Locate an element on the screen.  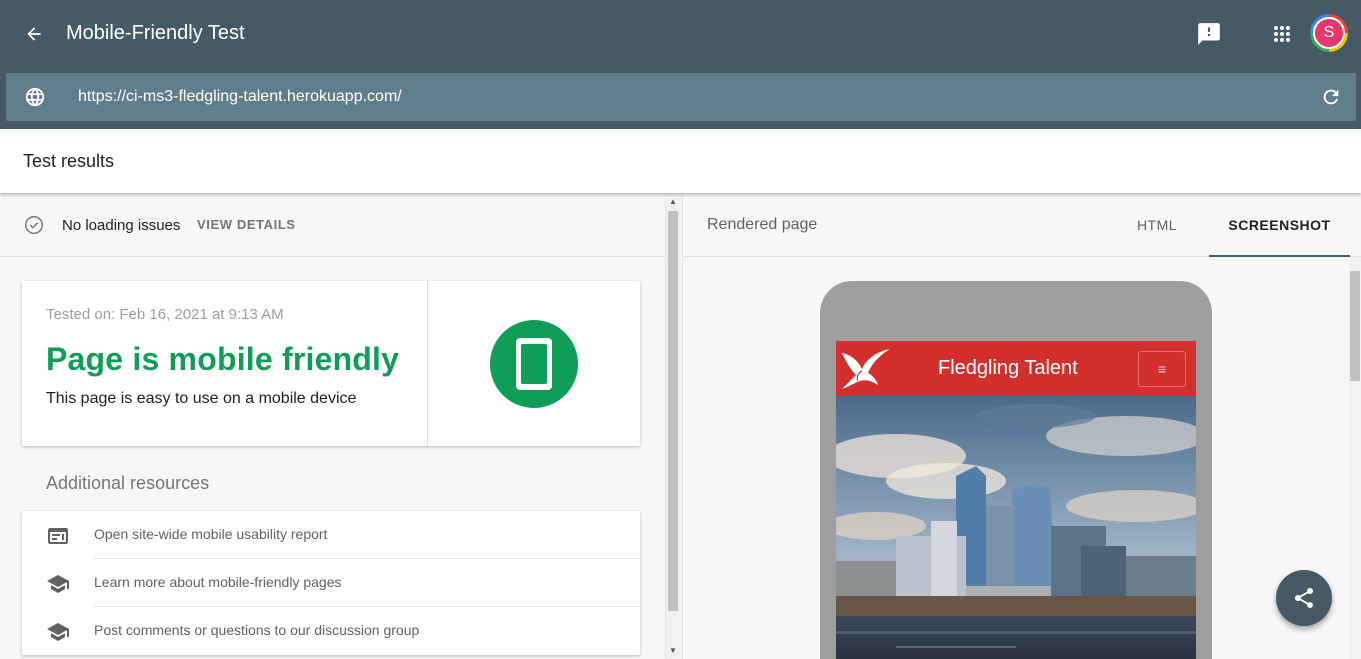
check-circle-icon is located at coordinates (34, 225).